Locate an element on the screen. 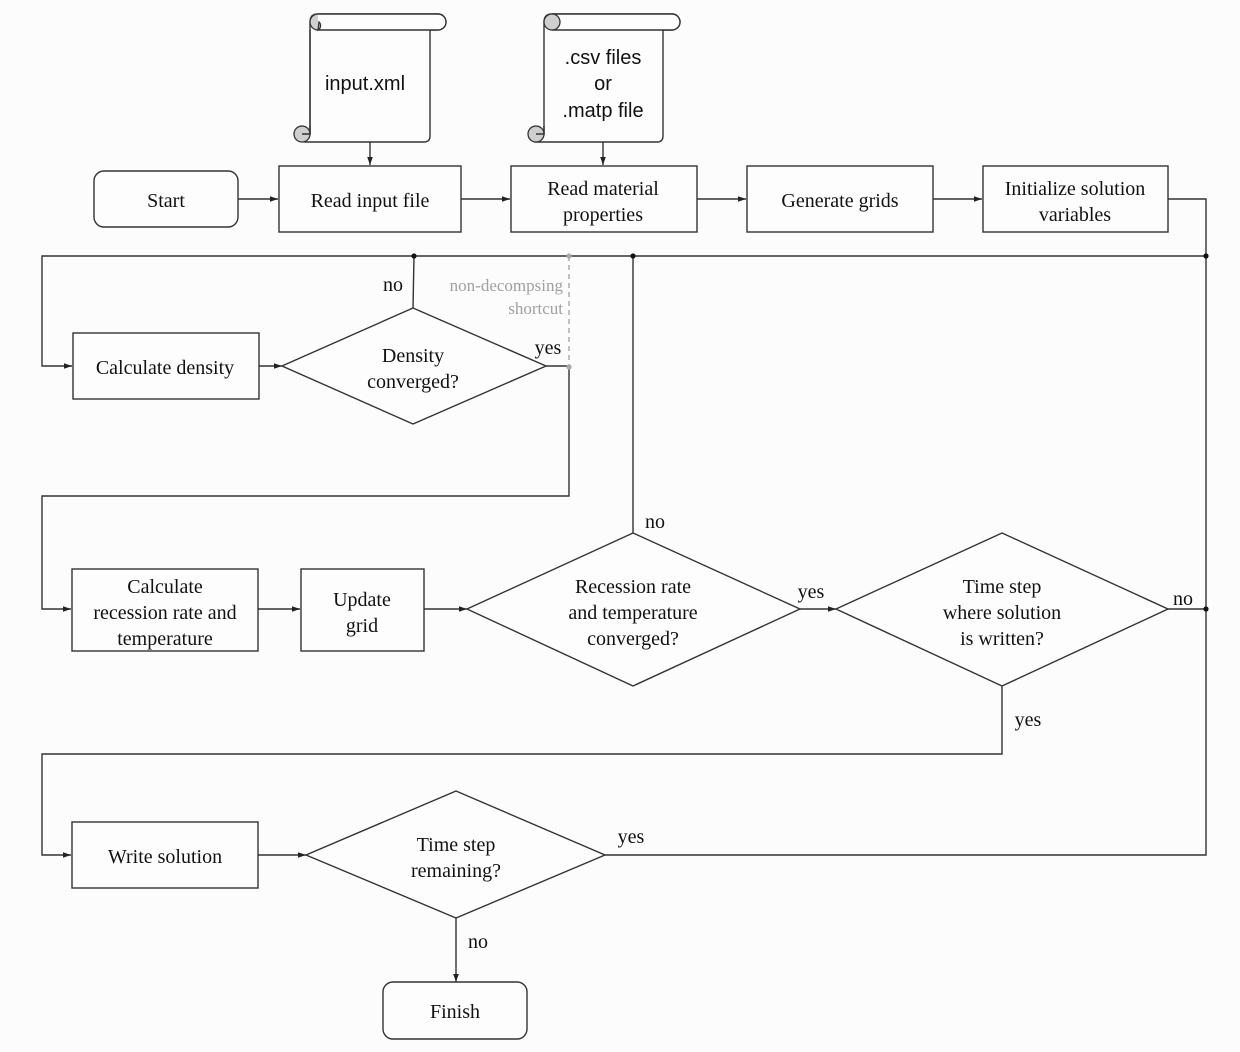 This screenshot has width=1240, height=1052. edge-label-recession-yes: yes is located at coordinates (811, 592).